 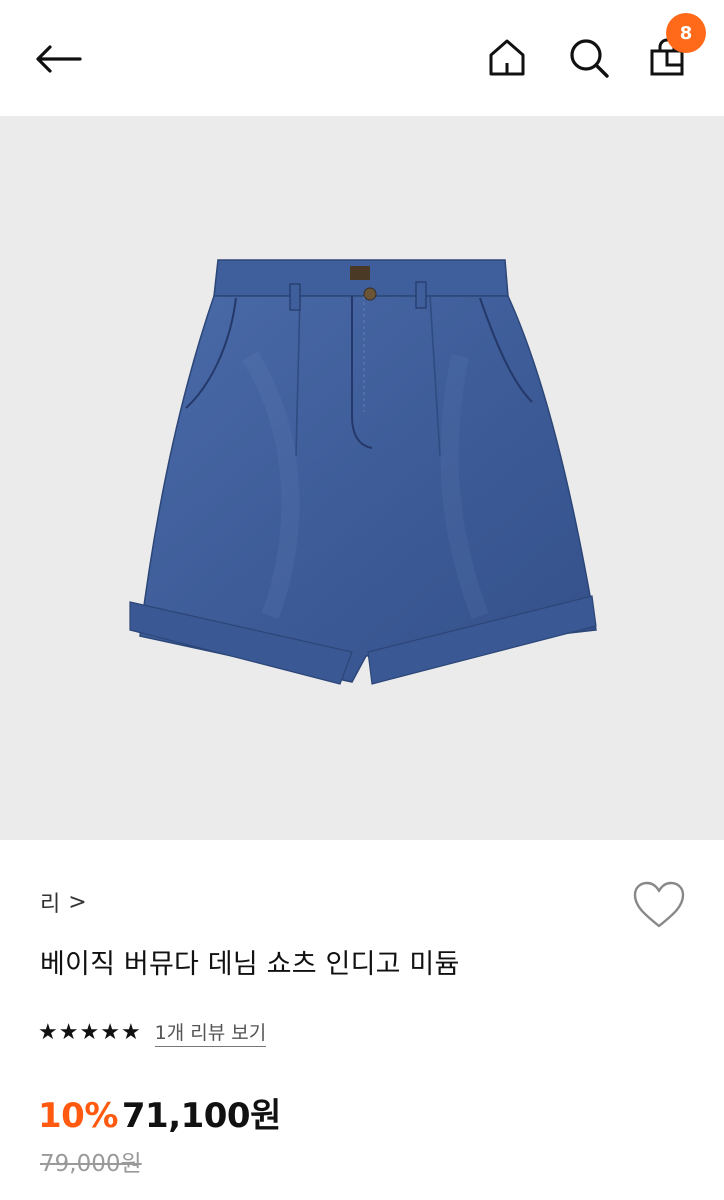 I want to click on review-link: 1개 리뷰 보기, so click(x=210, y=1032).